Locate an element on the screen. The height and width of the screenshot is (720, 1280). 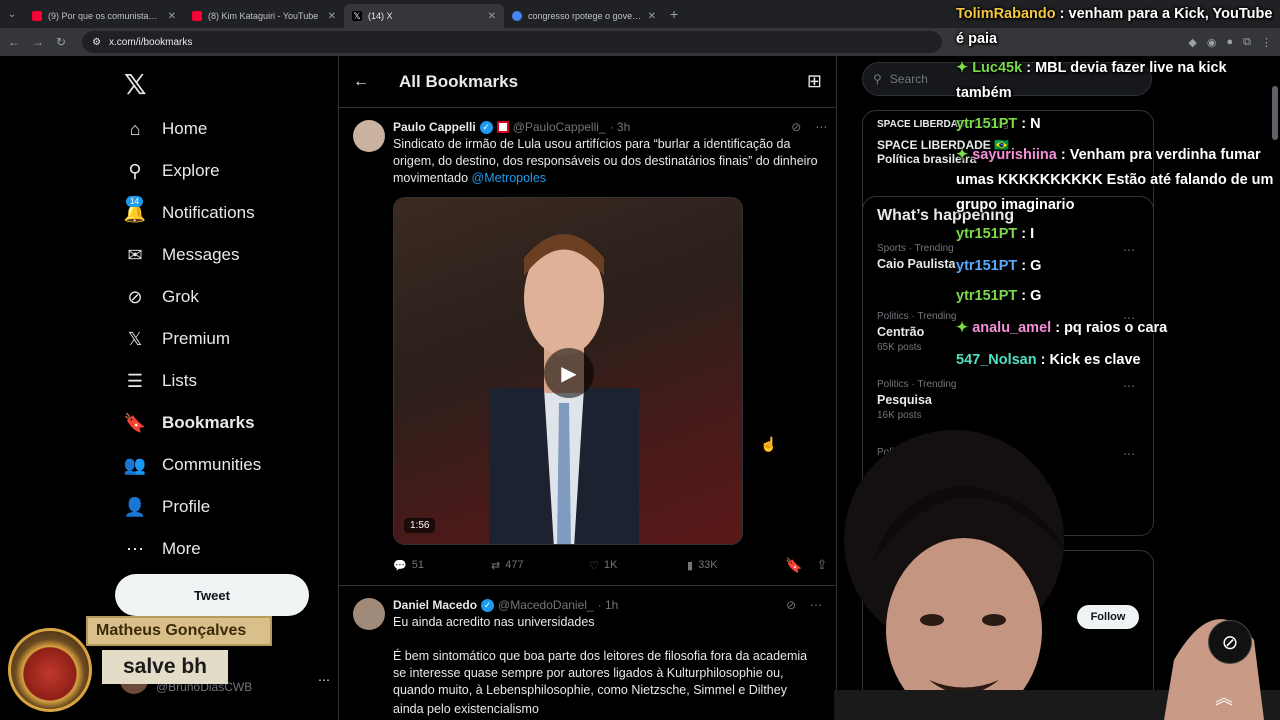
new-bookmark-folder-icon: ⊞ is located at coordinates (814, 81).